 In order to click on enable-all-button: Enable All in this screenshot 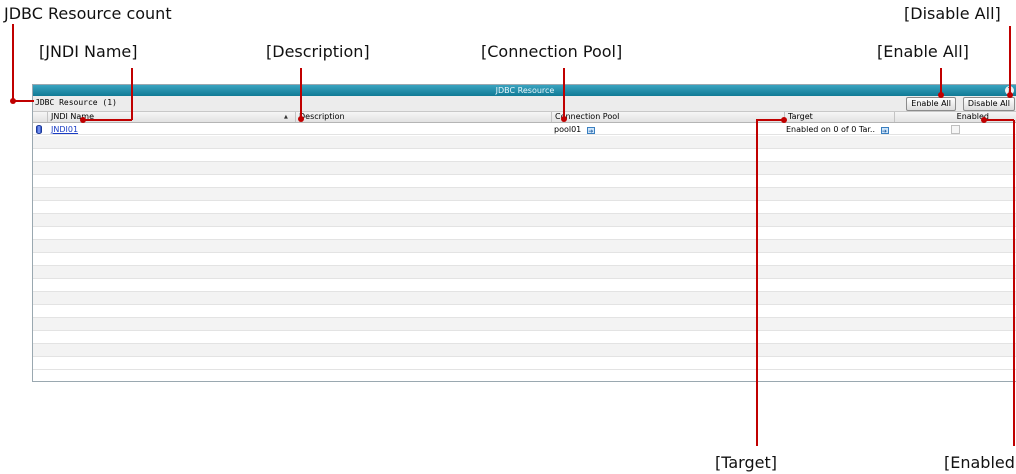, I will do `click(931, 104)`.